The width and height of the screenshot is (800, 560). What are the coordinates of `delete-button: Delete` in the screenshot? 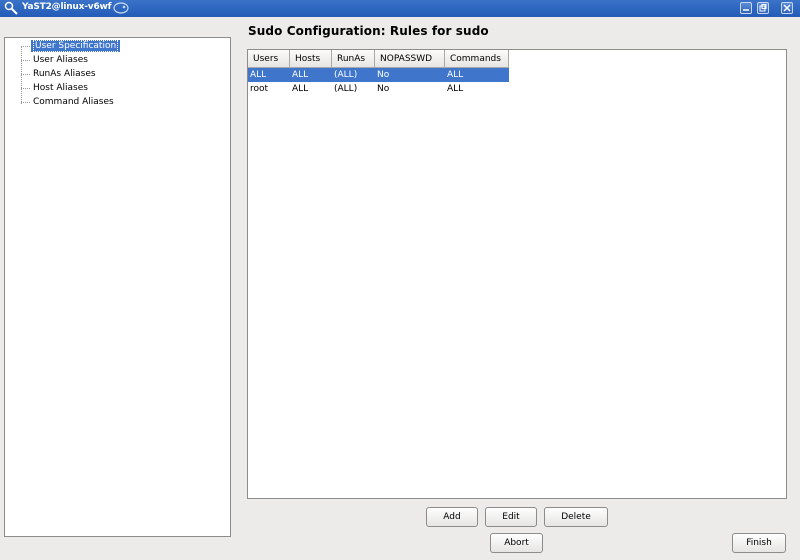 It's located at (576, 517).